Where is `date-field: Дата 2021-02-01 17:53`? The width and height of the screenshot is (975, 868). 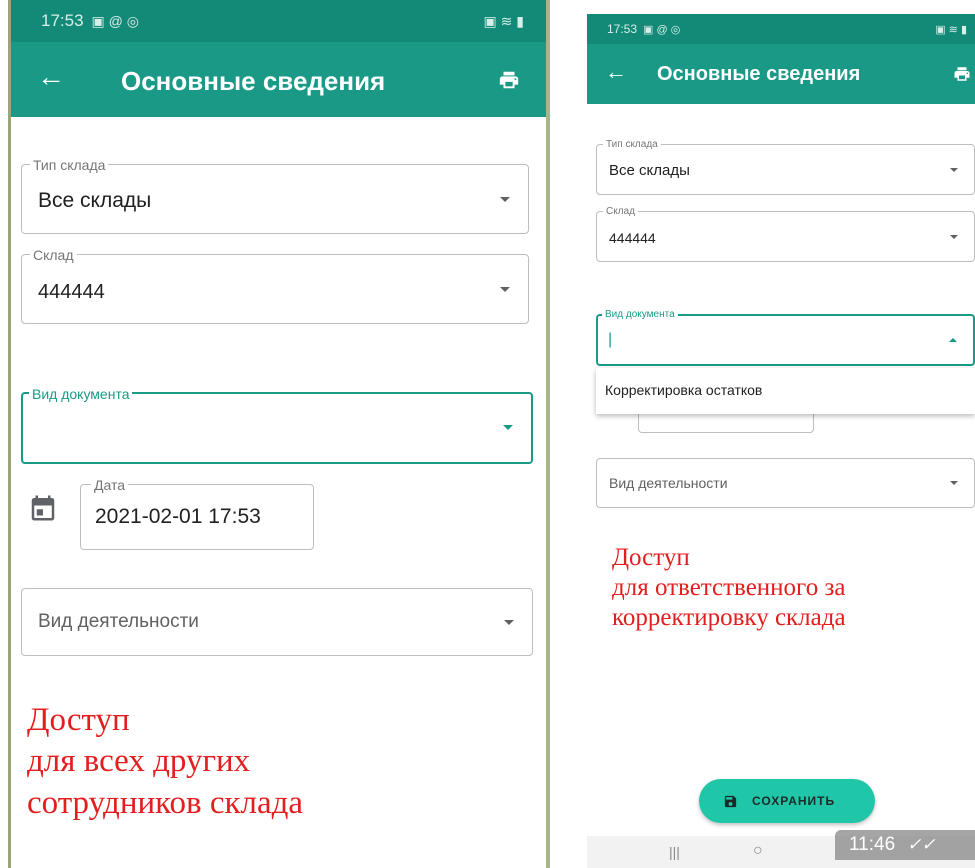 date-field: Дата 2021-02-01 17:53 is located at coordinates (197, 513).